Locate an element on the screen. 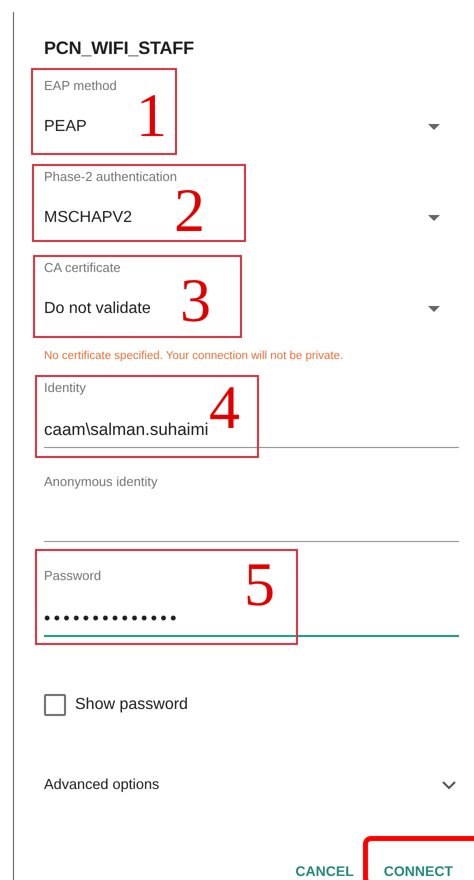 The width and height of the screenshot is (474, 880). dropdown-value: MSCHAPV2 is located at coordinates (88, 218).